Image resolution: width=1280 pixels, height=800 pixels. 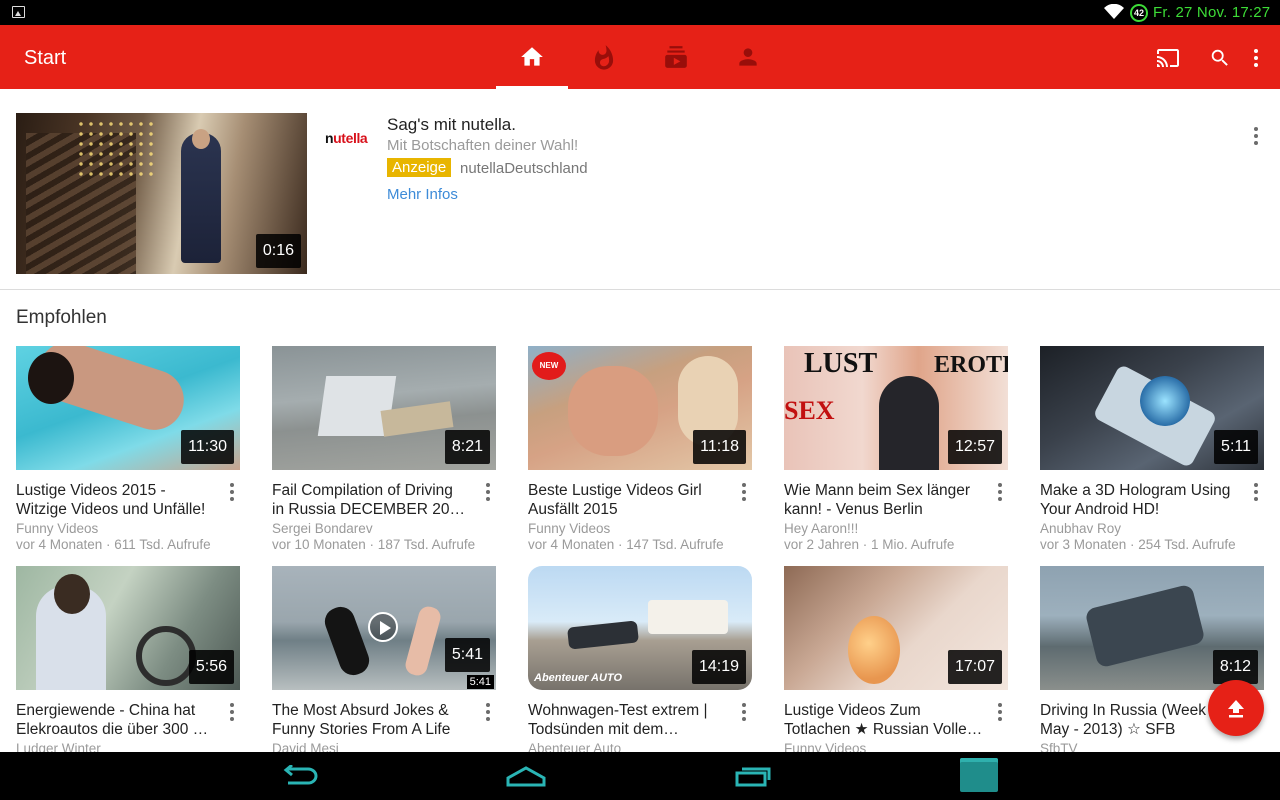 What do you see at coordinates (1235, 667) in the screenshot?
I see `video-duration: 8:12` at bounding box center [1235, 667].